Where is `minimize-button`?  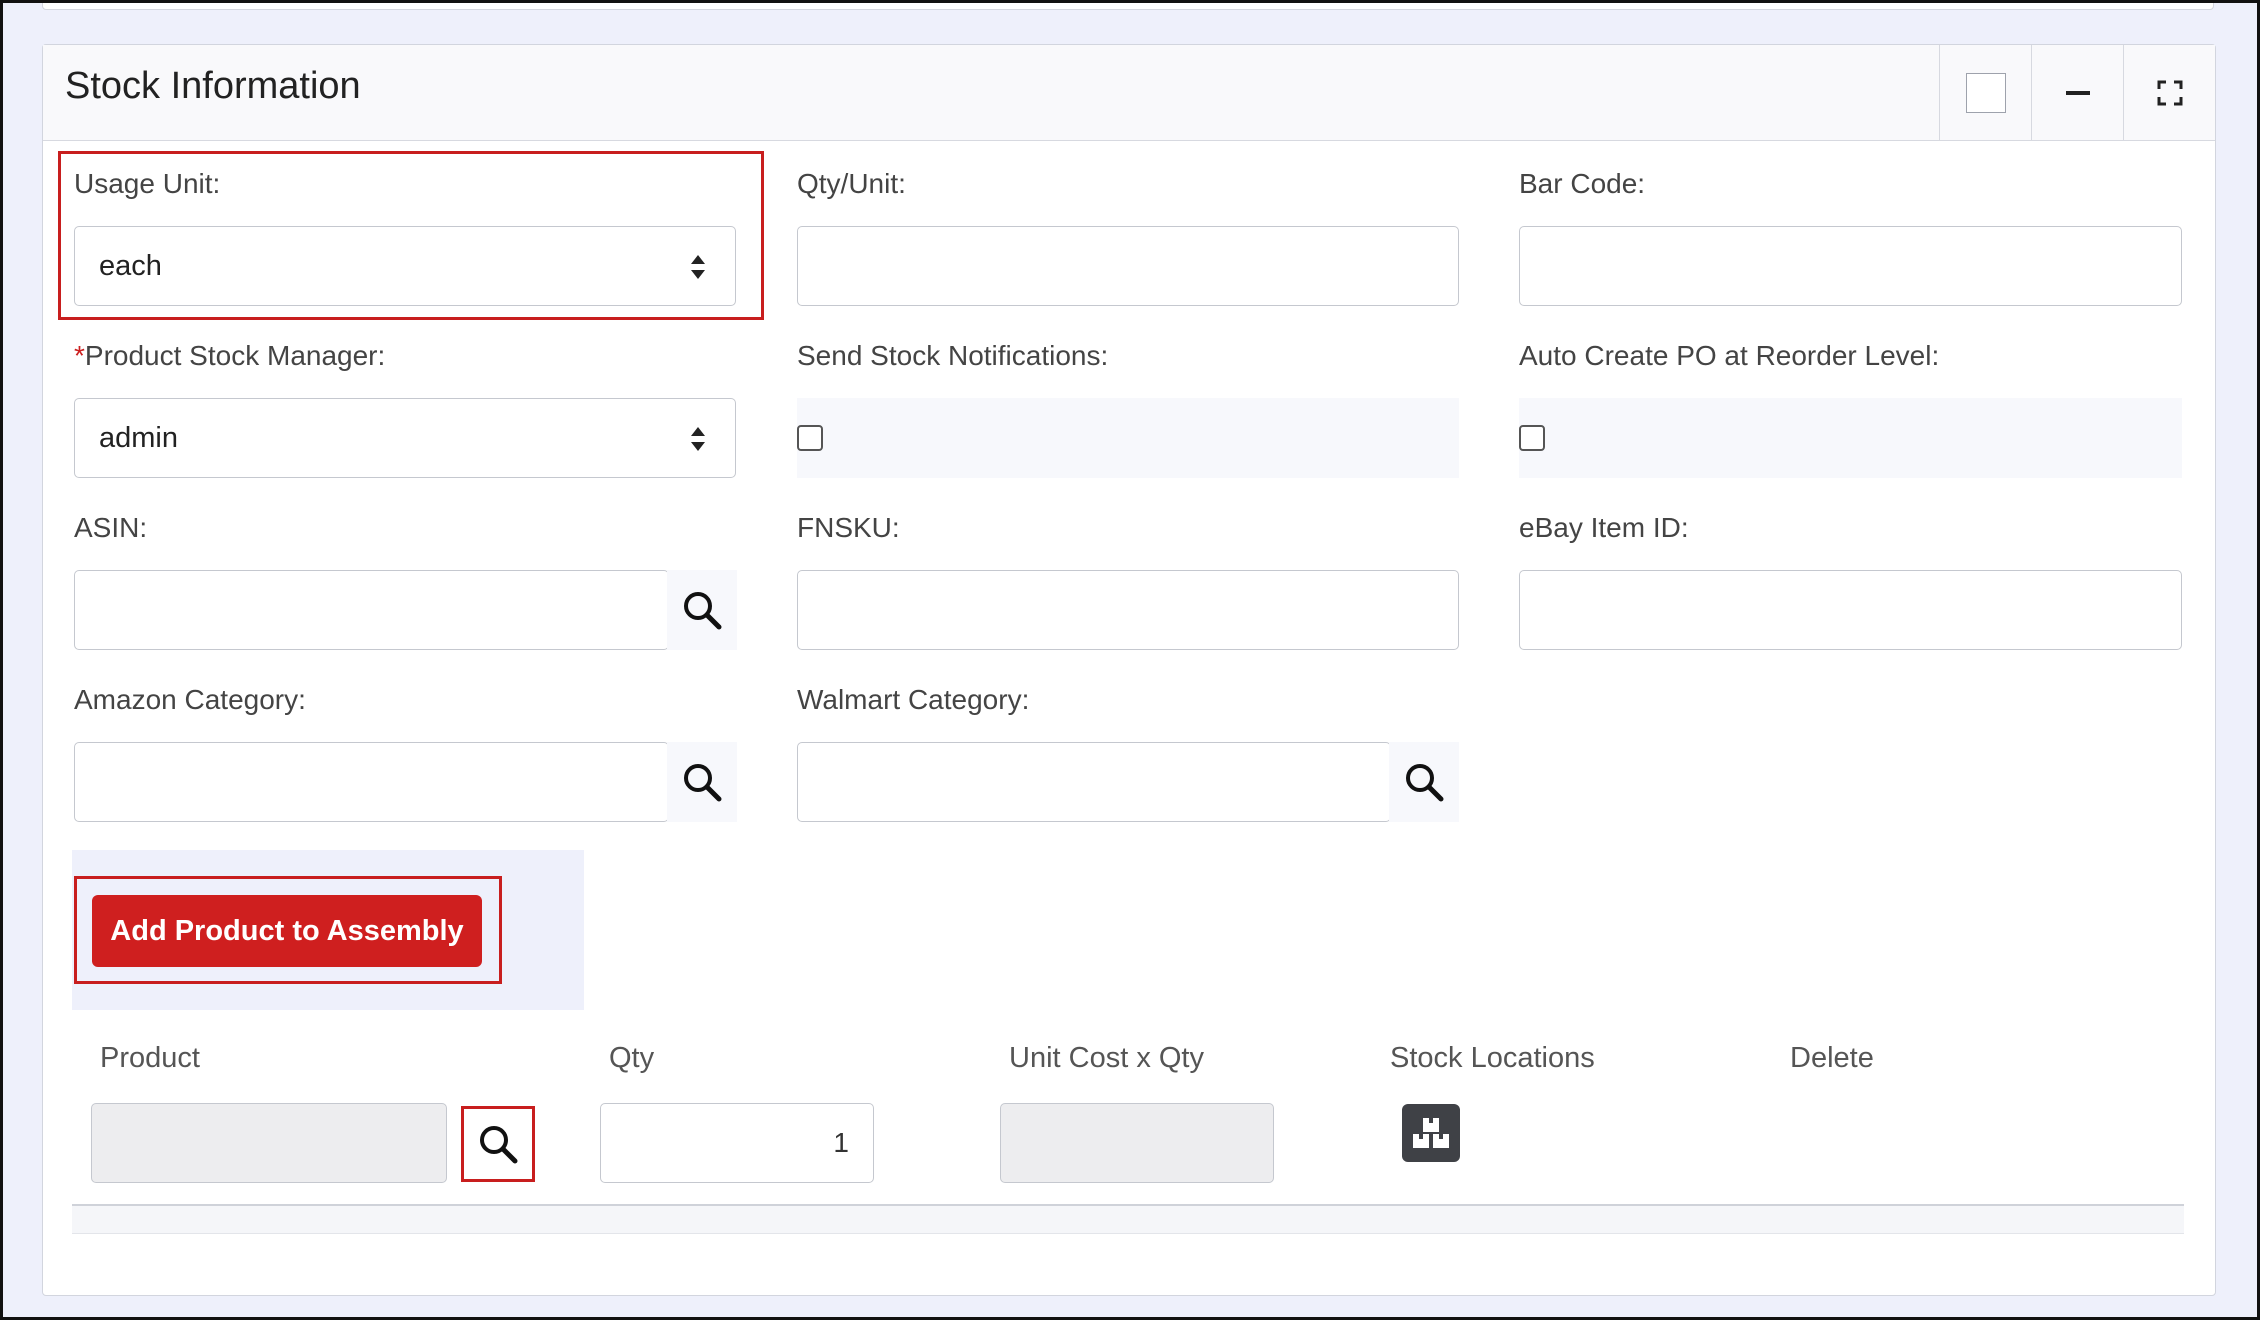 minimize-button is located at coordinates (2077, 93).